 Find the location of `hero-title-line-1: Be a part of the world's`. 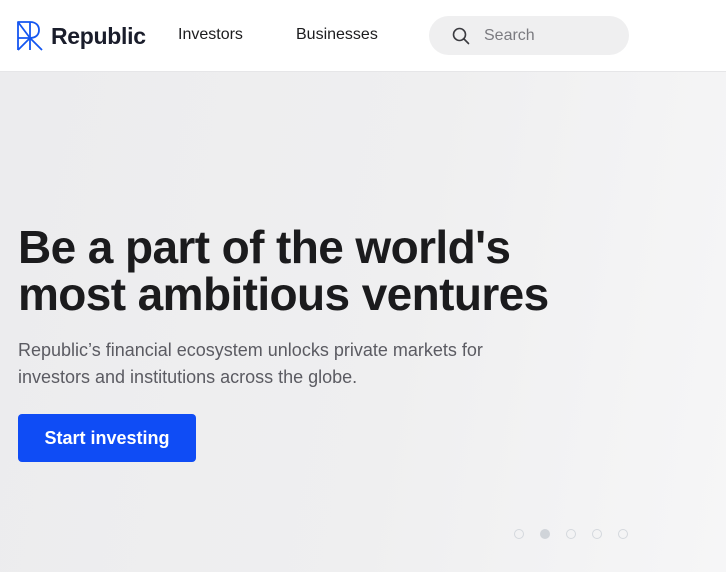

hero-title-line-1: Be a part of the world's is located at coordinates (264, 247).